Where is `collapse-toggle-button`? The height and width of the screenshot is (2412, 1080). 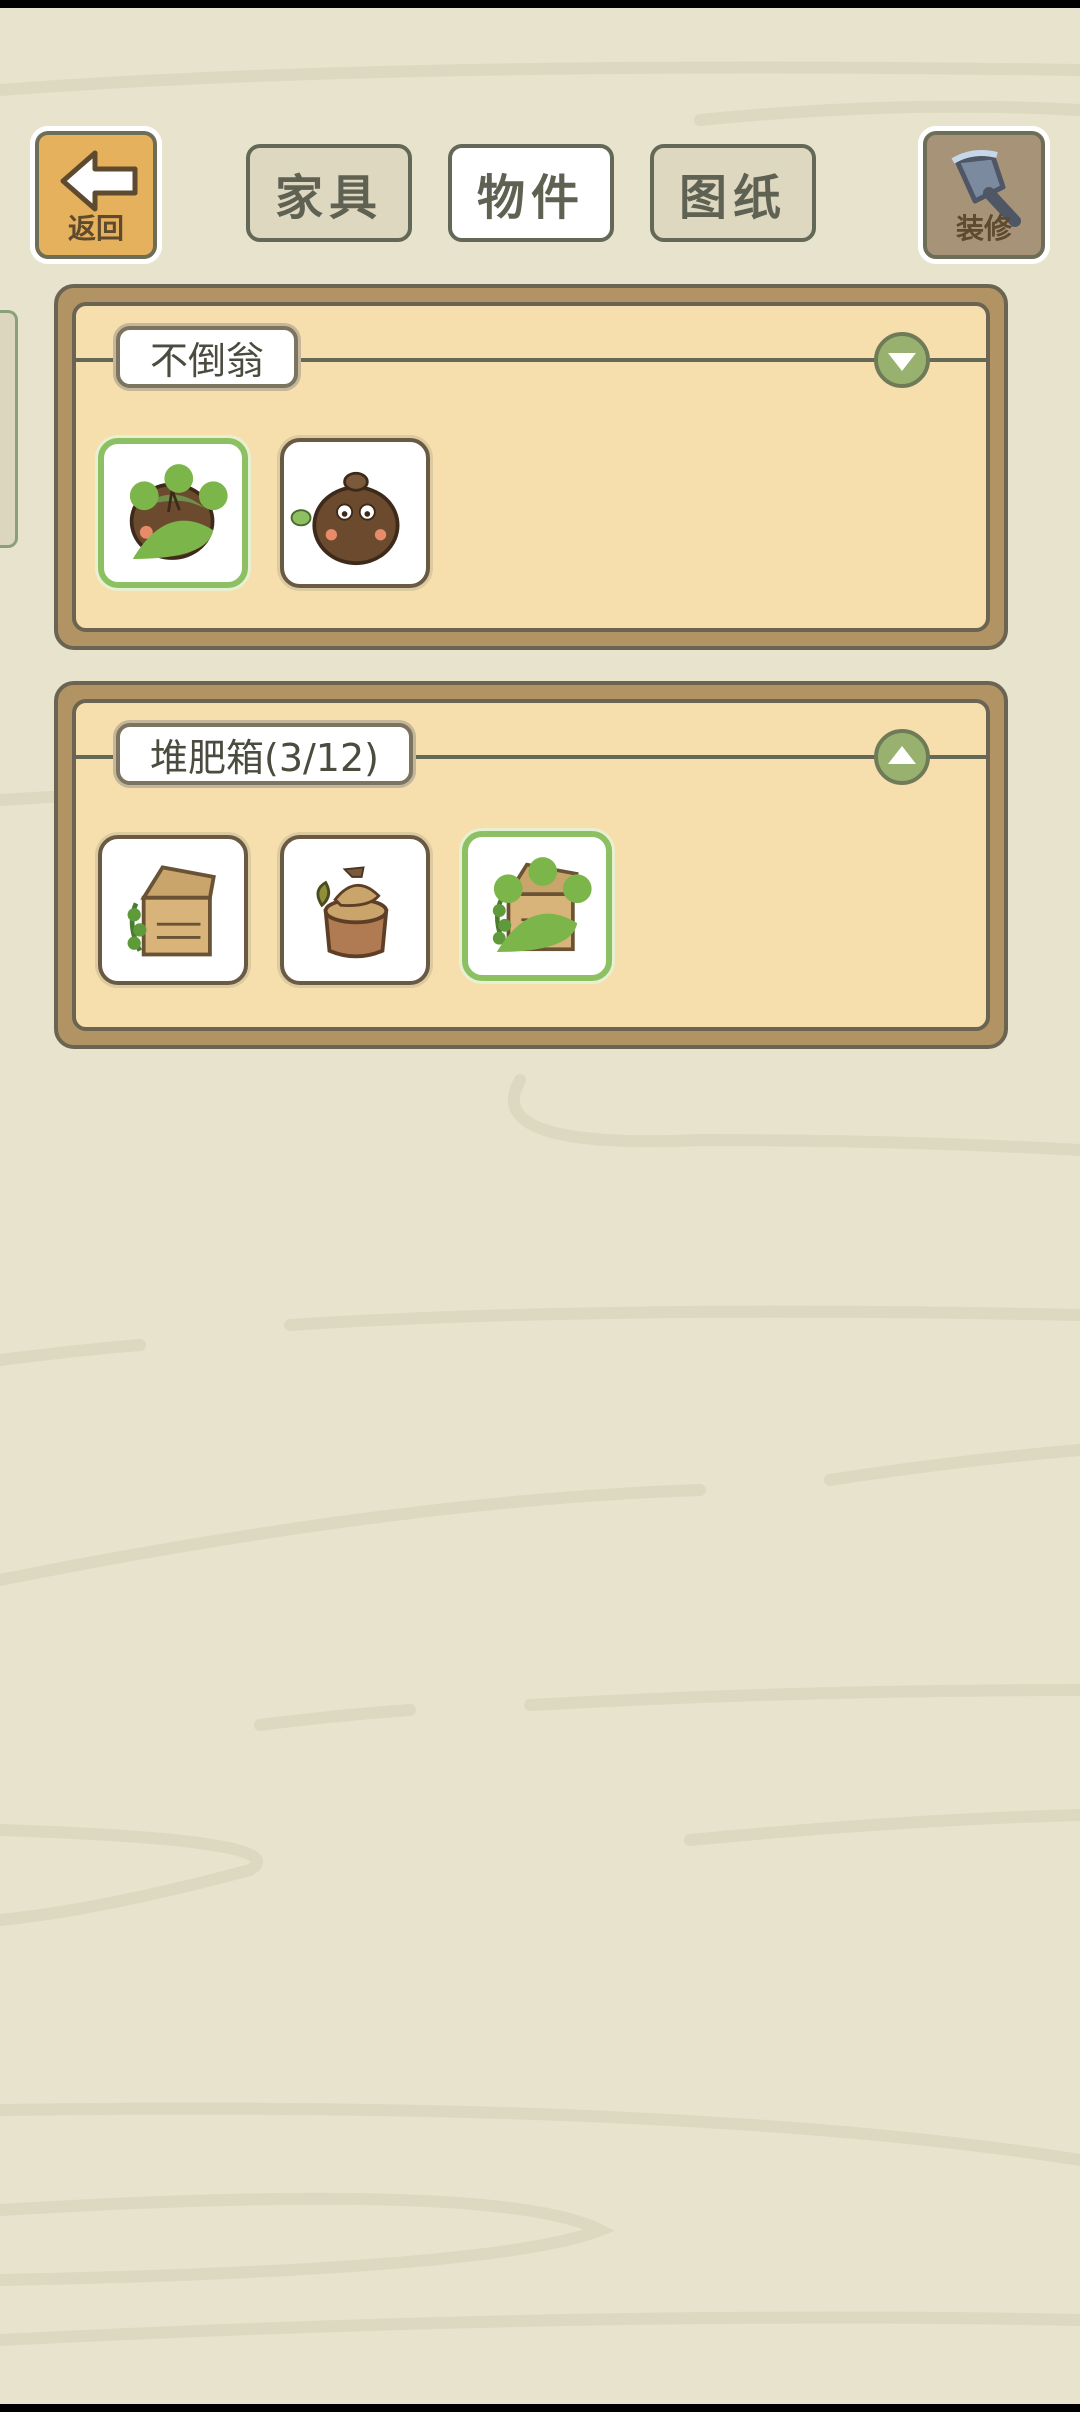
collapse-toggle-button is located at coordinates (902, 360).